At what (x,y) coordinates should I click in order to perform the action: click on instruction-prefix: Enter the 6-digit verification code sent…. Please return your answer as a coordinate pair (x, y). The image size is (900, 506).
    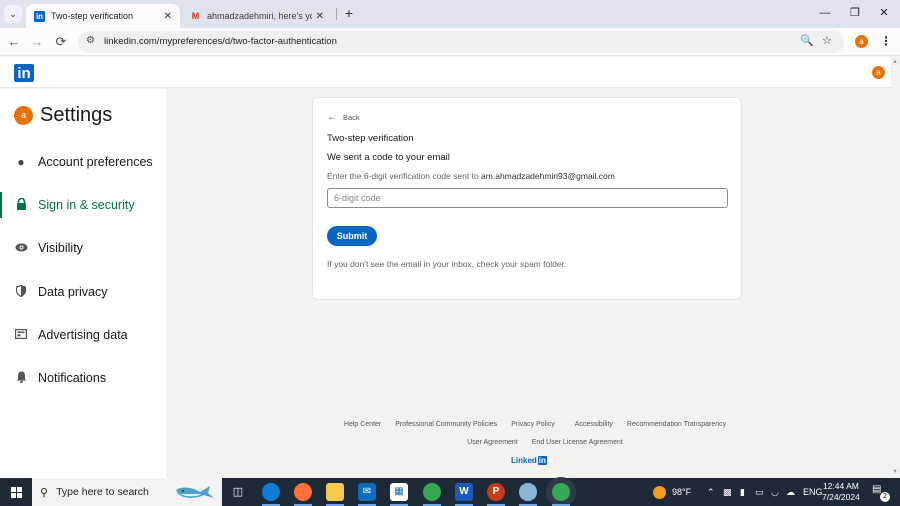
    Looking at the image, I should click on (403, 176).